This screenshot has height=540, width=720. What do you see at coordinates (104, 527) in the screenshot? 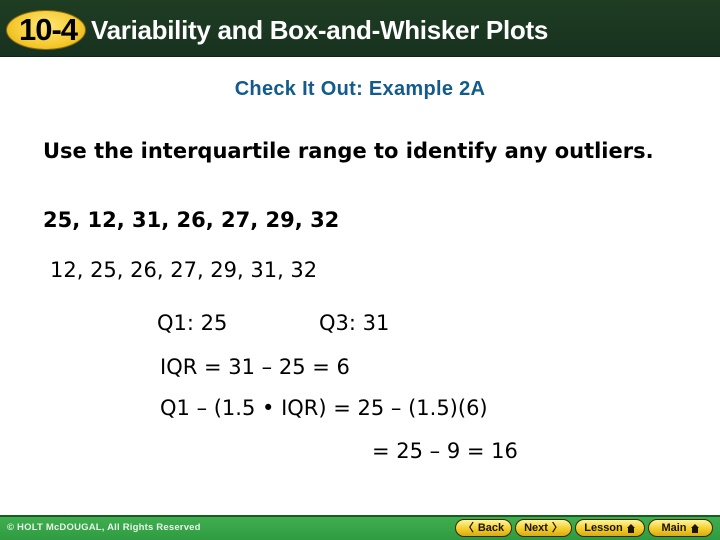
I see `copyright-notice: © HOLT McDOUGAL, All Rights Reserved` at bounding box center [104, 527].